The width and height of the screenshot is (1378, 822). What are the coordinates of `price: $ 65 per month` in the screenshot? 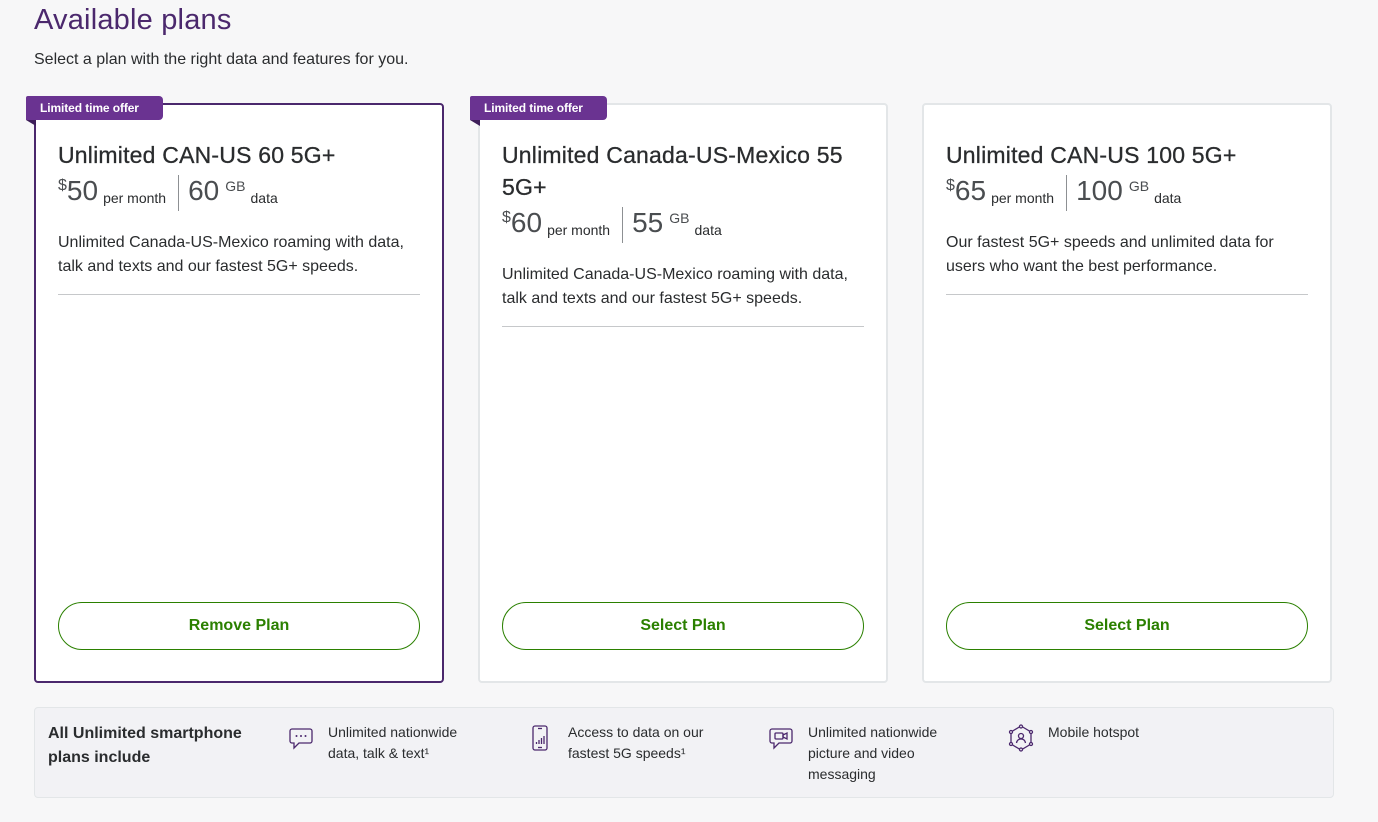 It's located at (1007, 193).